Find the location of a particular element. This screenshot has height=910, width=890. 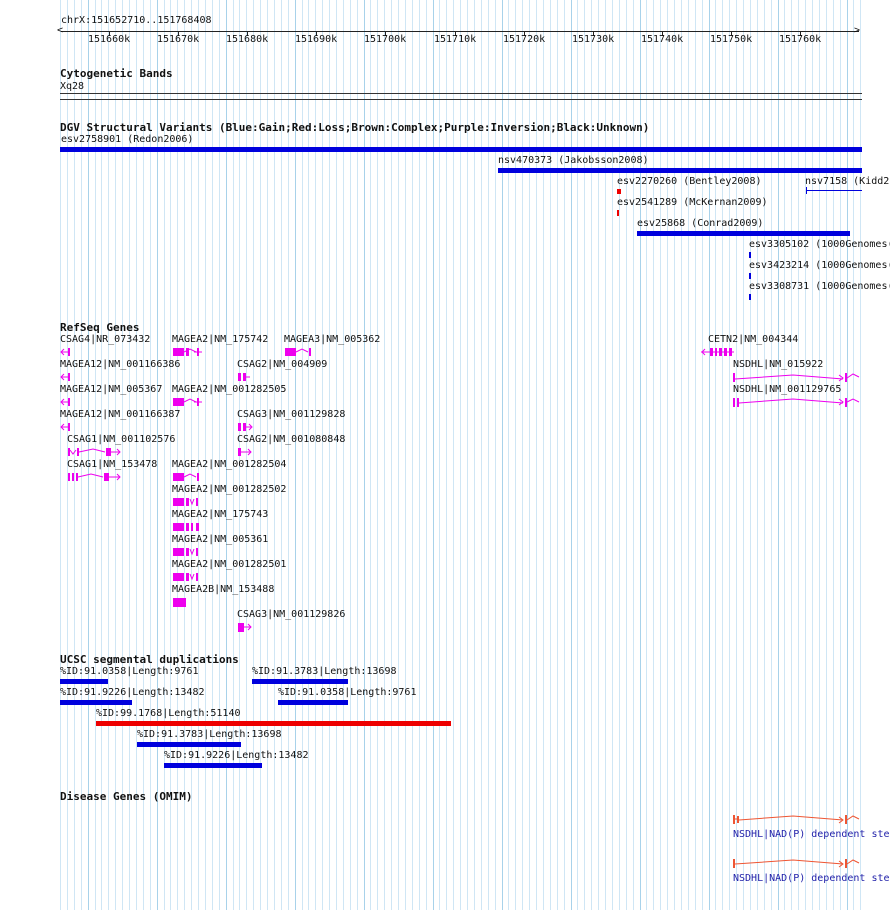

gene-label: CSAG2|NM_004909 is located at coordinates (282, 364).